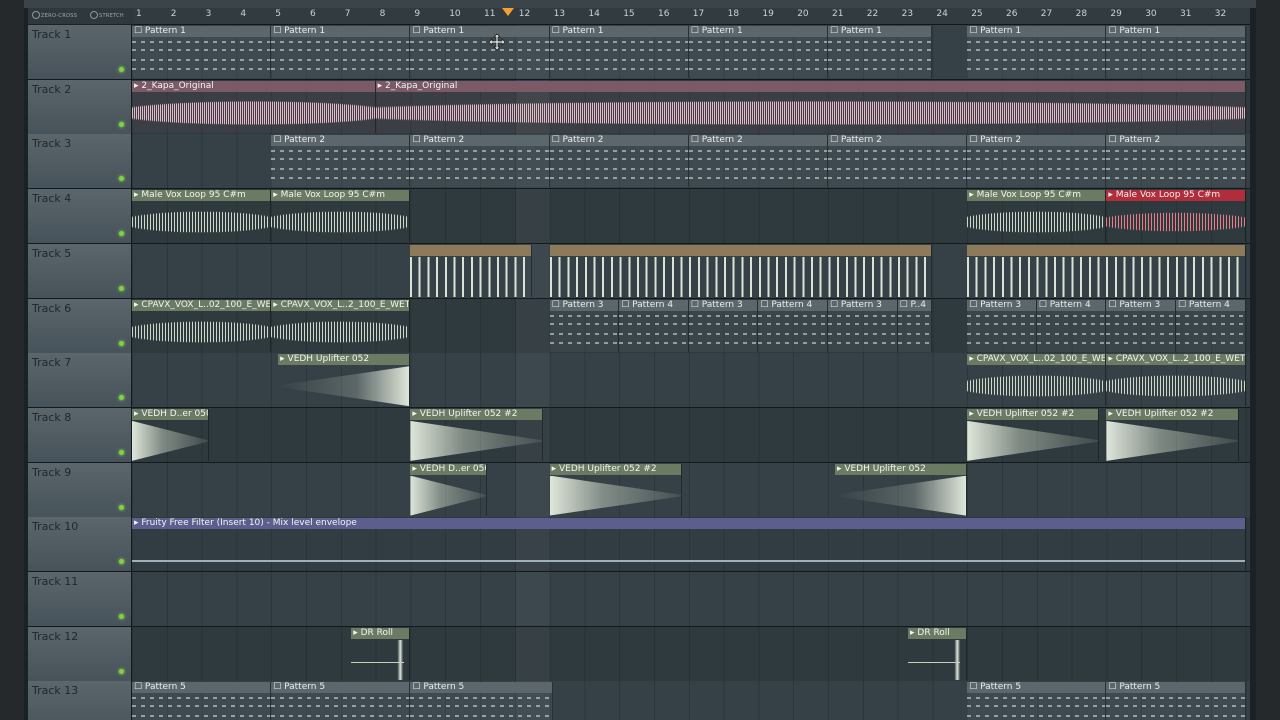  What do you see at coordinates (80, 380) in the screenshot?
I see `track-header: Track 7` at bounding box center [80, 380].